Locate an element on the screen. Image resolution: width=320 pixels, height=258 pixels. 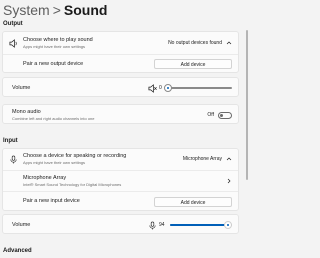
scrollbar is located at coordinates (247, 105).